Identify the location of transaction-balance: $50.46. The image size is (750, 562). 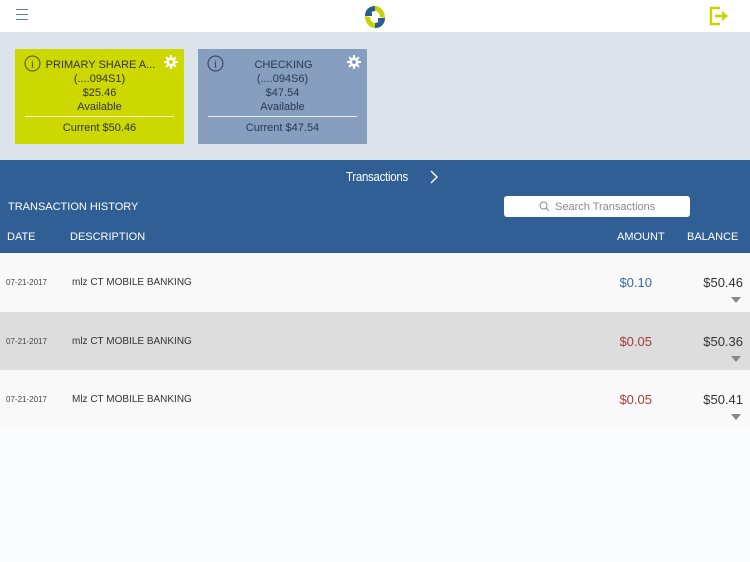
(723, 282).